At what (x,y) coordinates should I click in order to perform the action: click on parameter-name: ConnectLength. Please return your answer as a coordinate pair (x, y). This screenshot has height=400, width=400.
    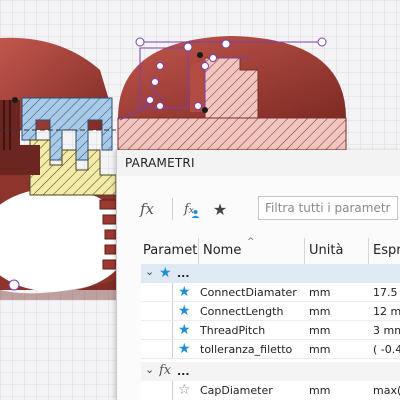
    Looking at the image, I should click on (242, 311).